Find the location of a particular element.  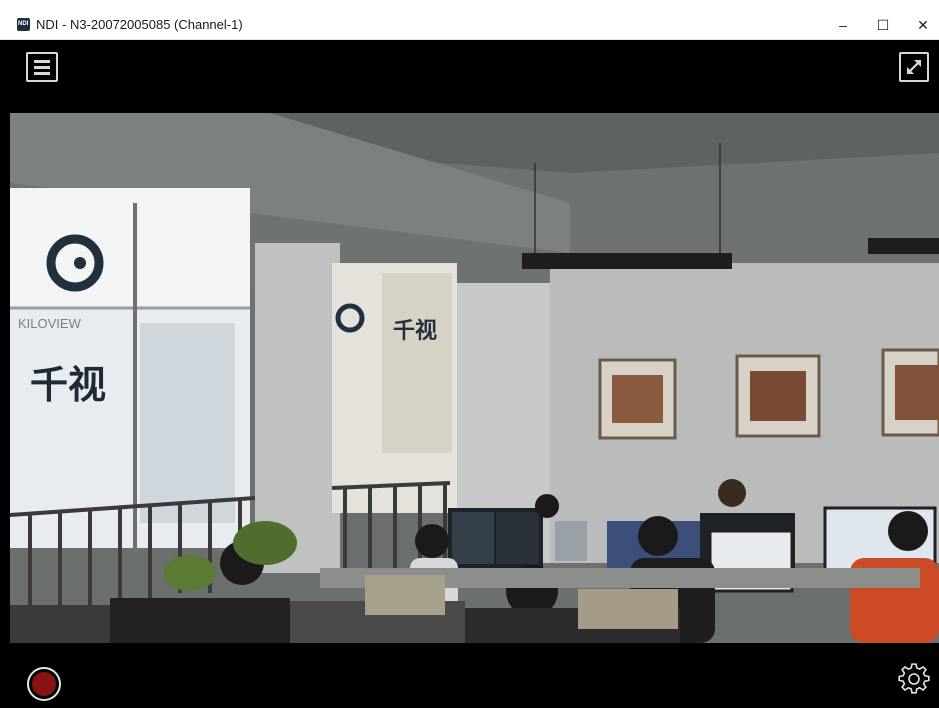

bottom-toolbar is located at coordinates (469, 675).